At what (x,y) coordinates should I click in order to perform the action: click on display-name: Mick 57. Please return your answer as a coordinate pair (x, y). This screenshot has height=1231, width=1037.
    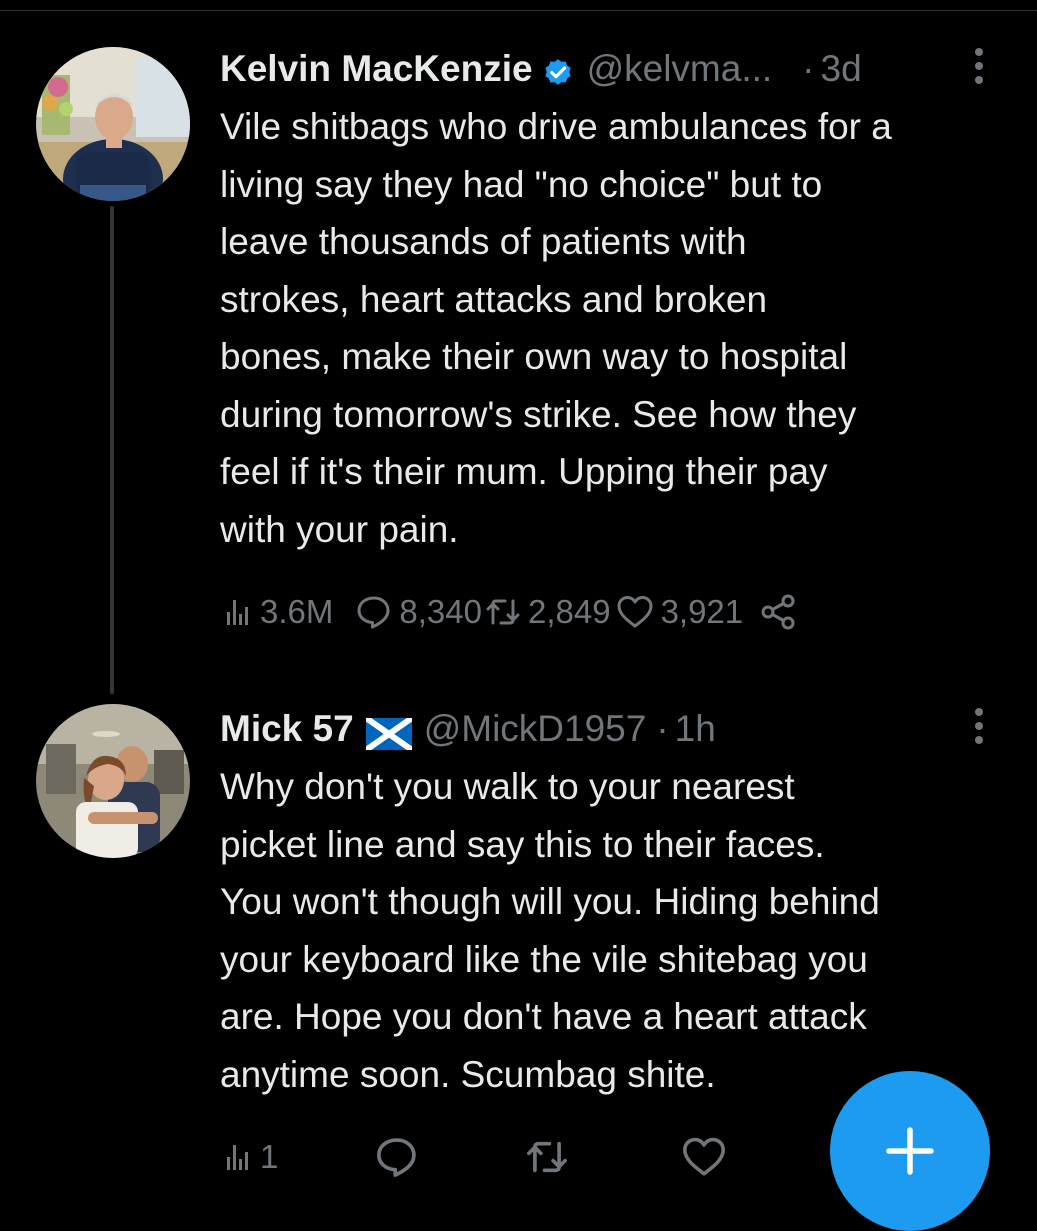
    Looking at the image, I should click on (287, 729).